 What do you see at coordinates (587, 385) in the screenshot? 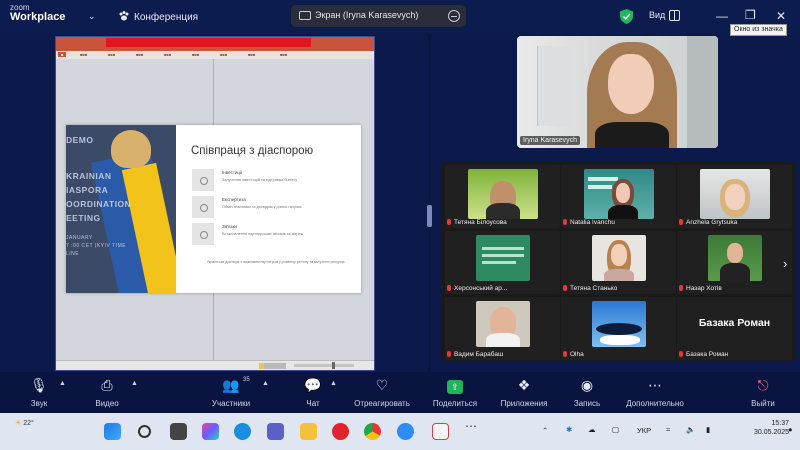
I see `record-icon: ◉` at bounding box center [587, 385].